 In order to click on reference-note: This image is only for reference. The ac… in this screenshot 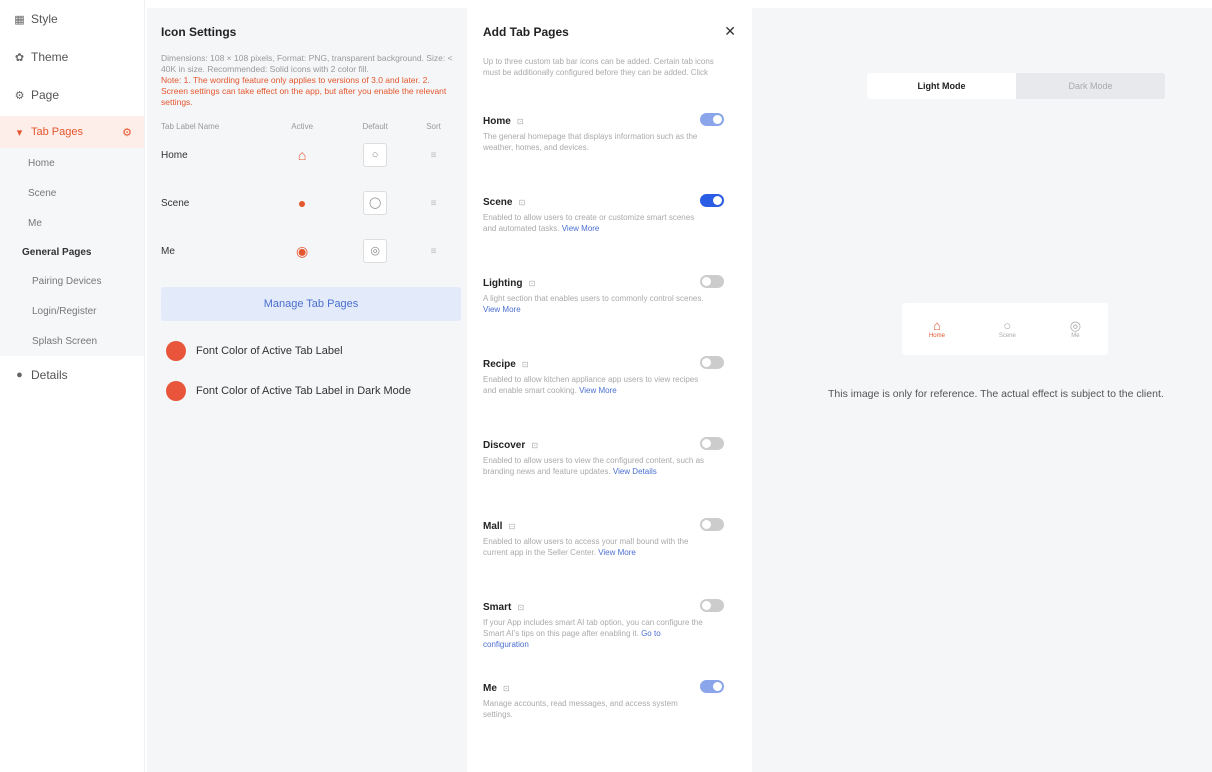, I will do `click(996, 394)`.